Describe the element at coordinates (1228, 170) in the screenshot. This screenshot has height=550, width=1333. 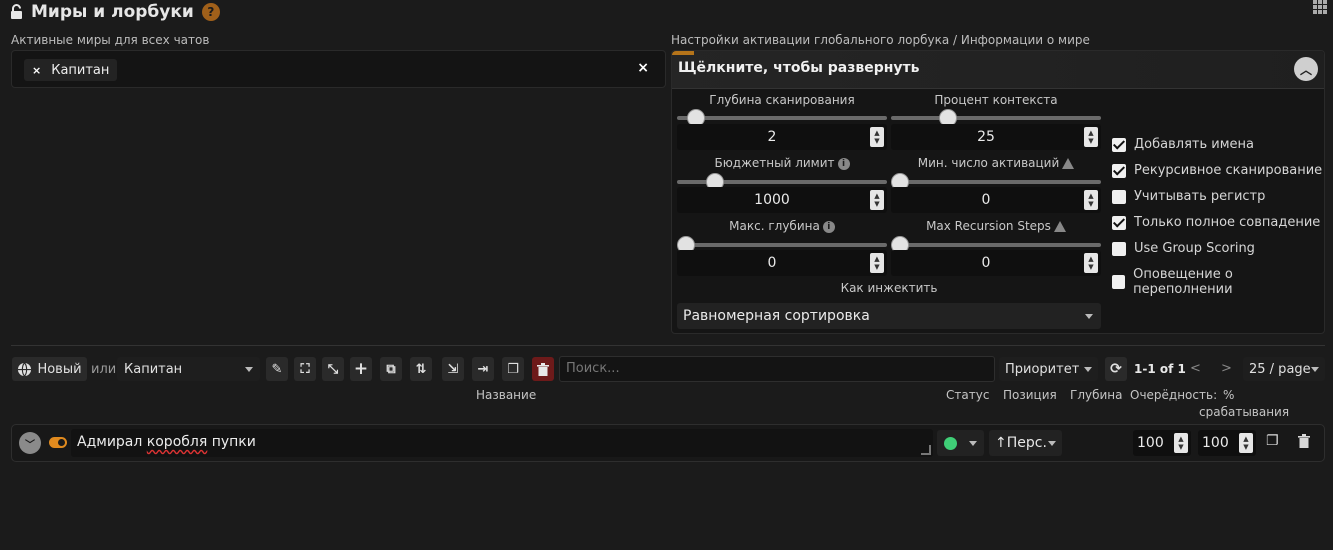
I see `checkbox-label: Рекурсивное сканирование` at that location.